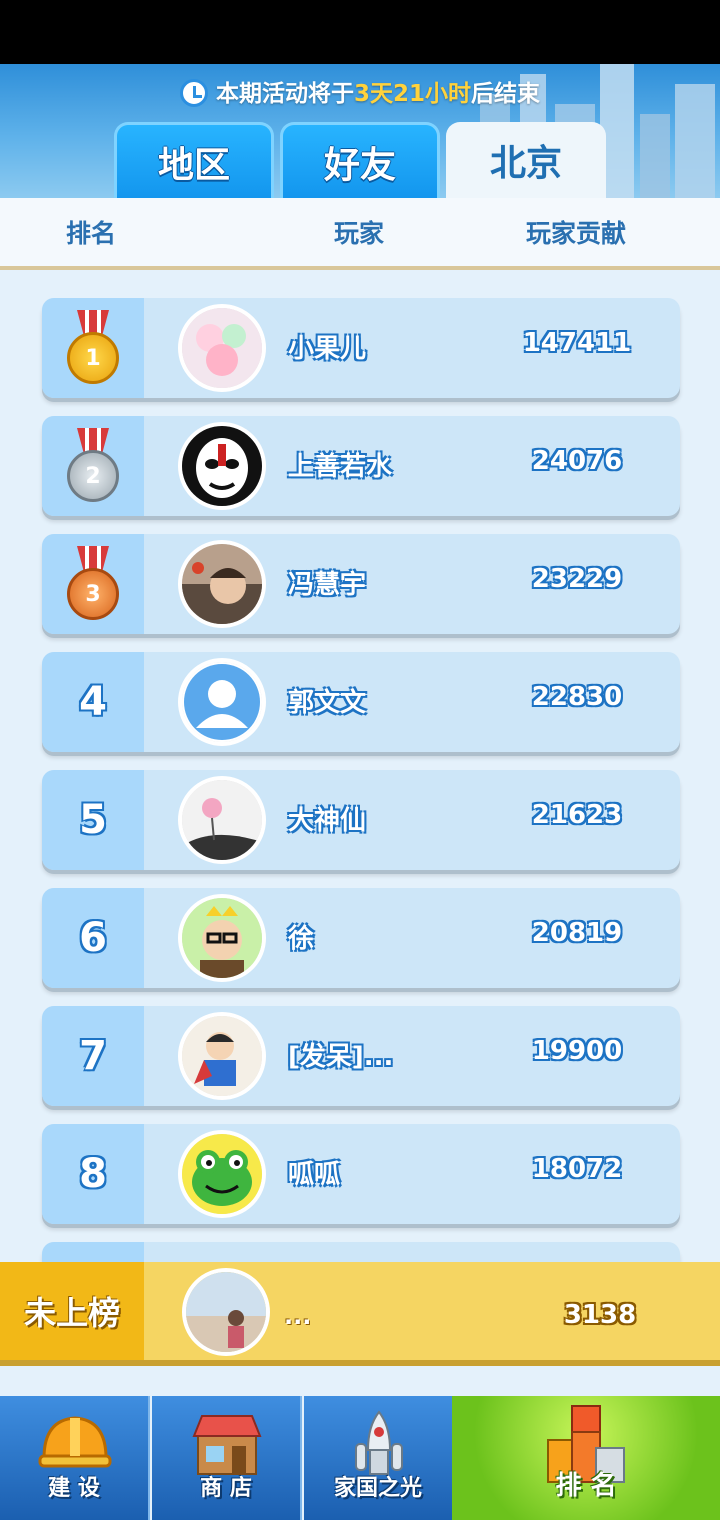 The image size is (720, 1520). Describe the element at coordinates (340, 467) in the screenshot. I see `player-name: 上善若水` at that location.